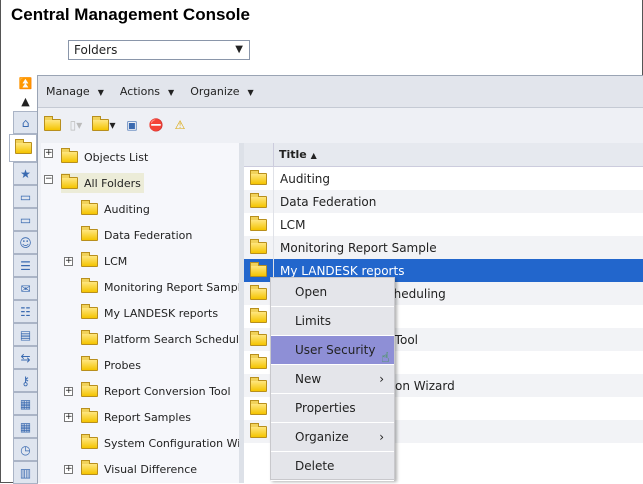 This screenshot has height=484, width=643. What do you see at coordinates (340, 124) in the screenshot?
I see `toolbar: ▯▾ ▾ ▣ ⛔ ⚠` at bounding box center [340, 124].